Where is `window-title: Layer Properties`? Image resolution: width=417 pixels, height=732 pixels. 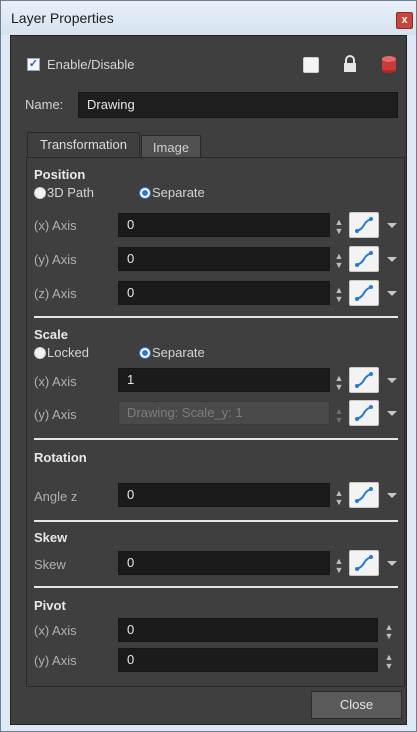 window-title: Layer Properties is located at coordinates (62, 18).